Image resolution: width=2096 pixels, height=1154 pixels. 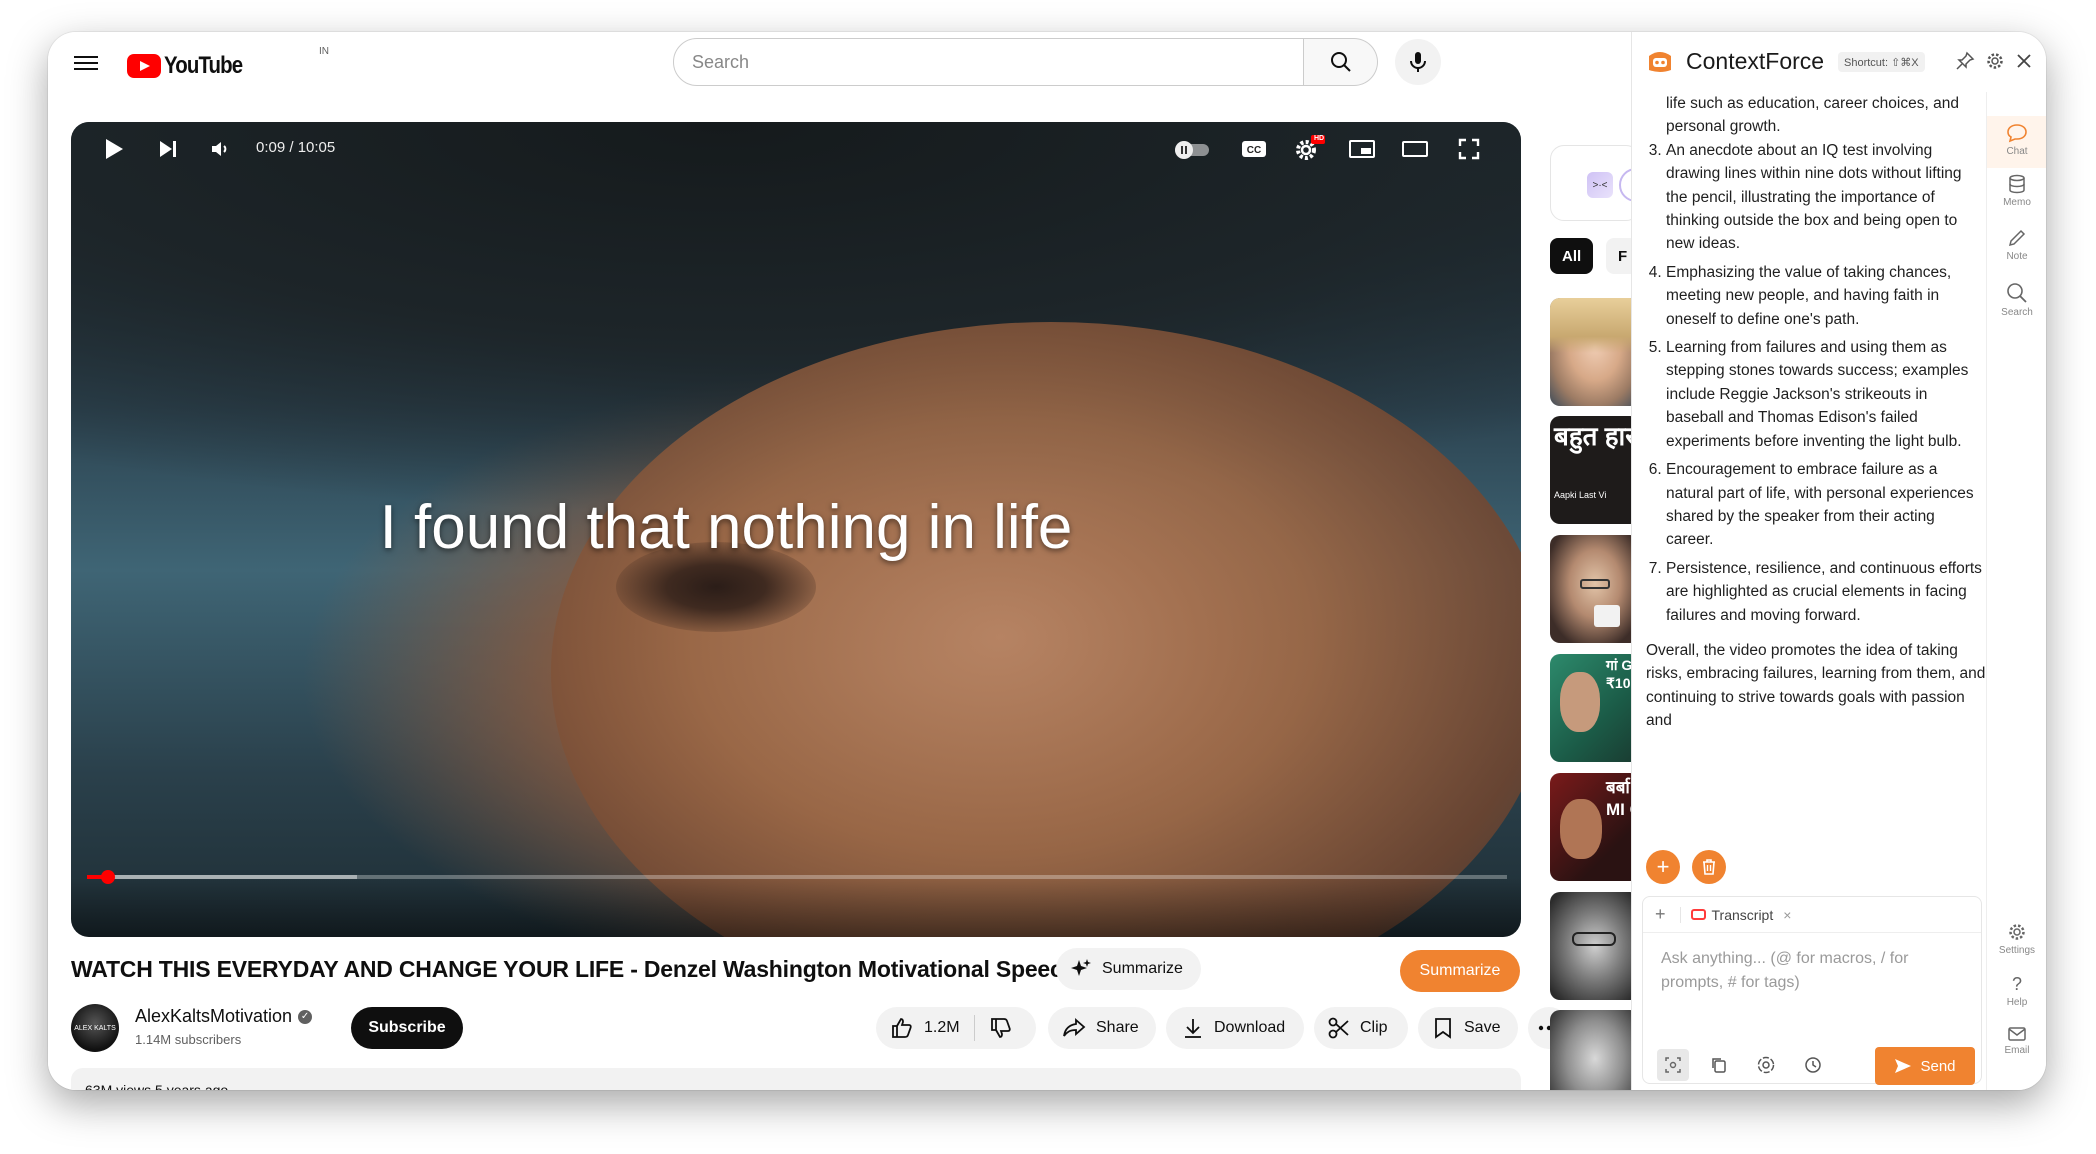 I want to click on database-icon, so click(x=2017, y=184).